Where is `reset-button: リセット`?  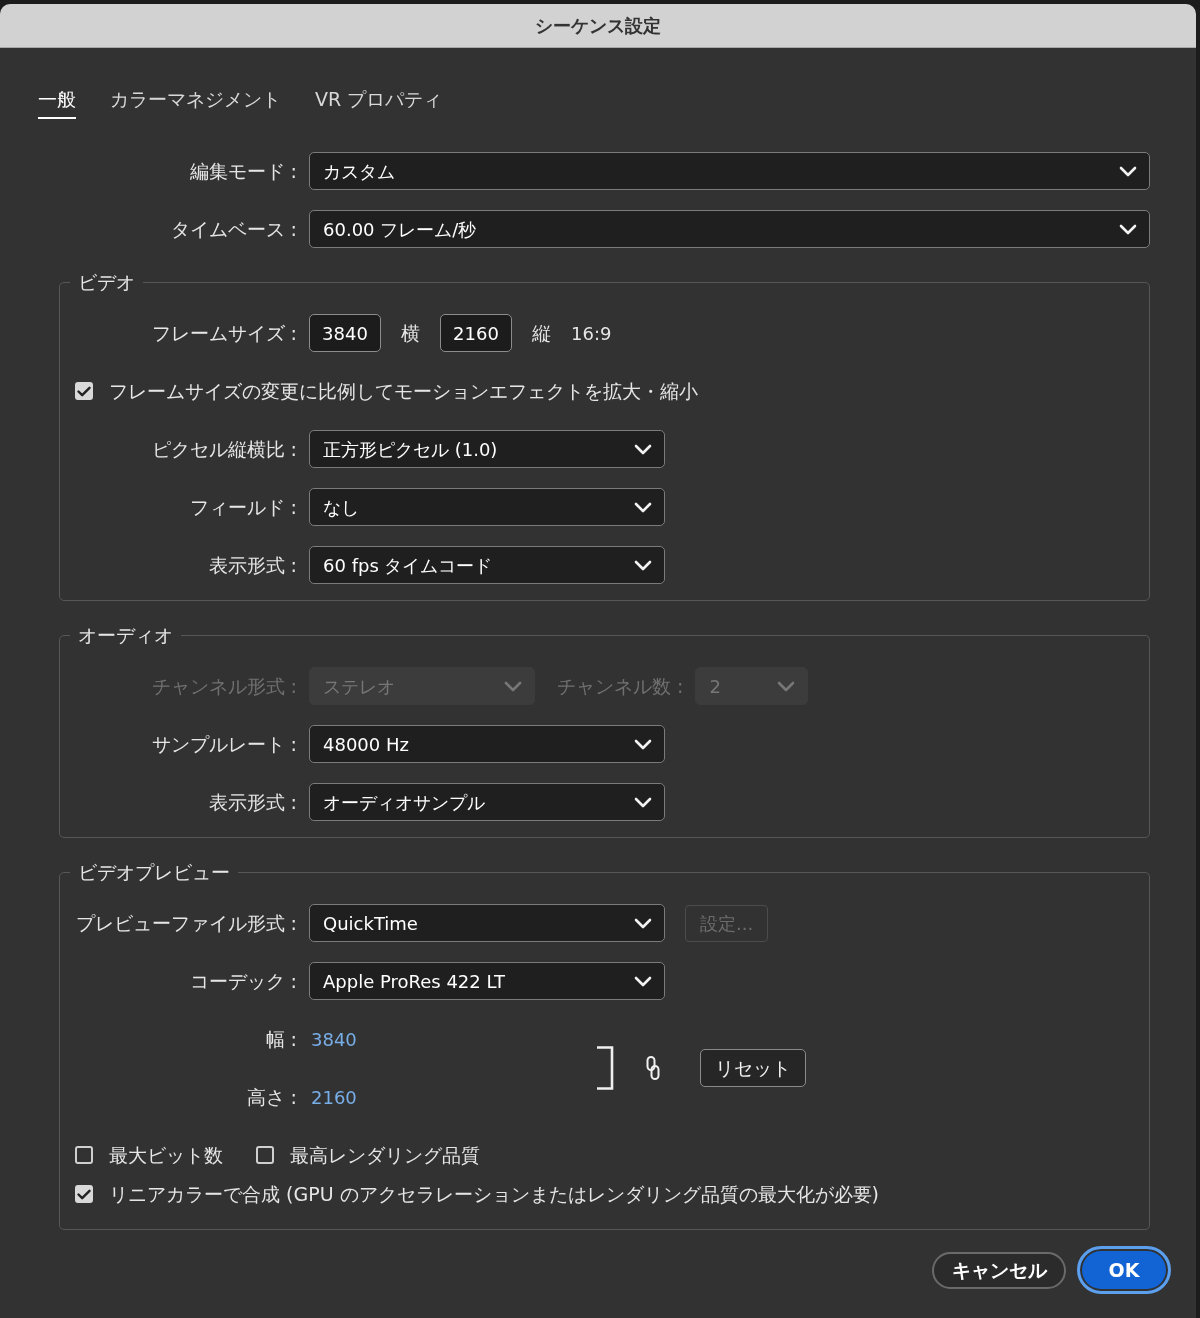
reset-button: リセット is located at coordinates (753, 1068).